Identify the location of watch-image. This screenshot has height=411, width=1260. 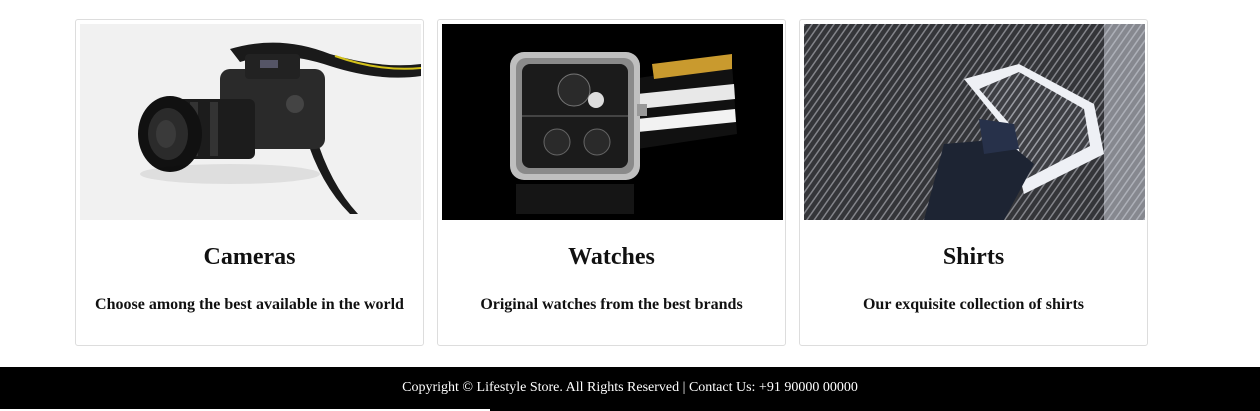
(612, 122).